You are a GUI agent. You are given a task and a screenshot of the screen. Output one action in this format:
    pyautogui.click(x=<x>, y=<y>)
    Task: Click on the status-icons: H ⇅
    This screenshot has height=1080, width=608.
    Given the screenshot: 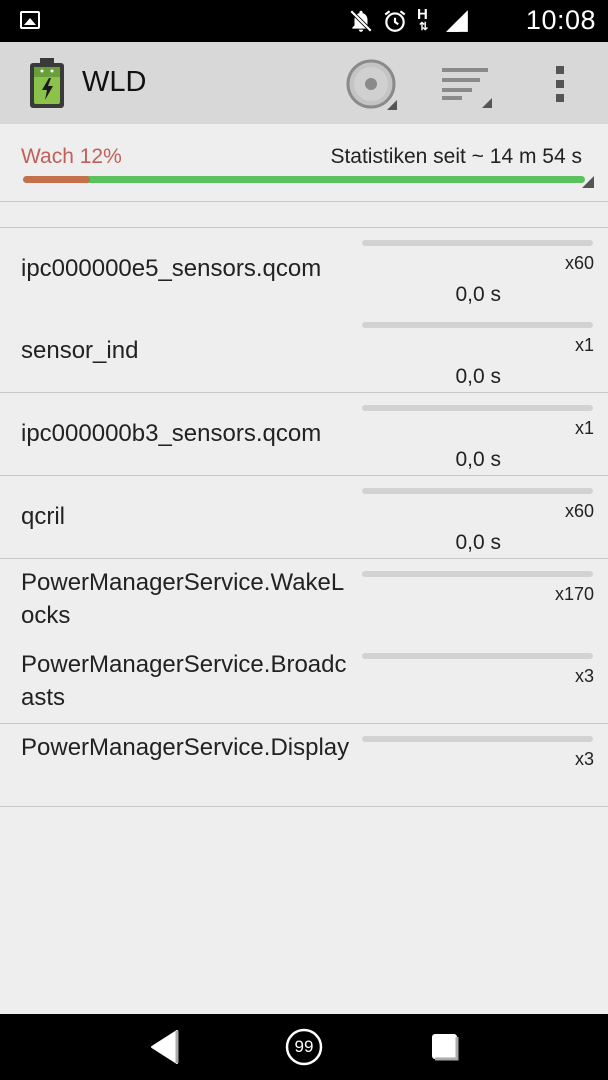 What is the action you would take?
    pyautogui.click(x=409, y=20)
    